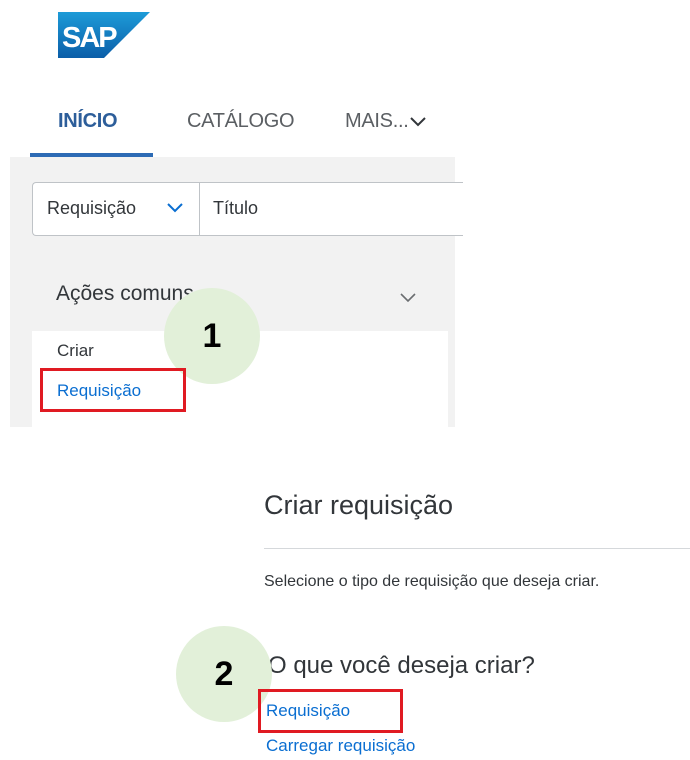 This screenshot has width=690, height=760. I want to click on dialog-divider, so click(477, 548).